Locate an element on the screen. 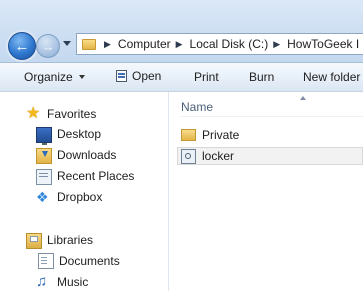  burn-label: Burn is located at coordinates (262, 77).